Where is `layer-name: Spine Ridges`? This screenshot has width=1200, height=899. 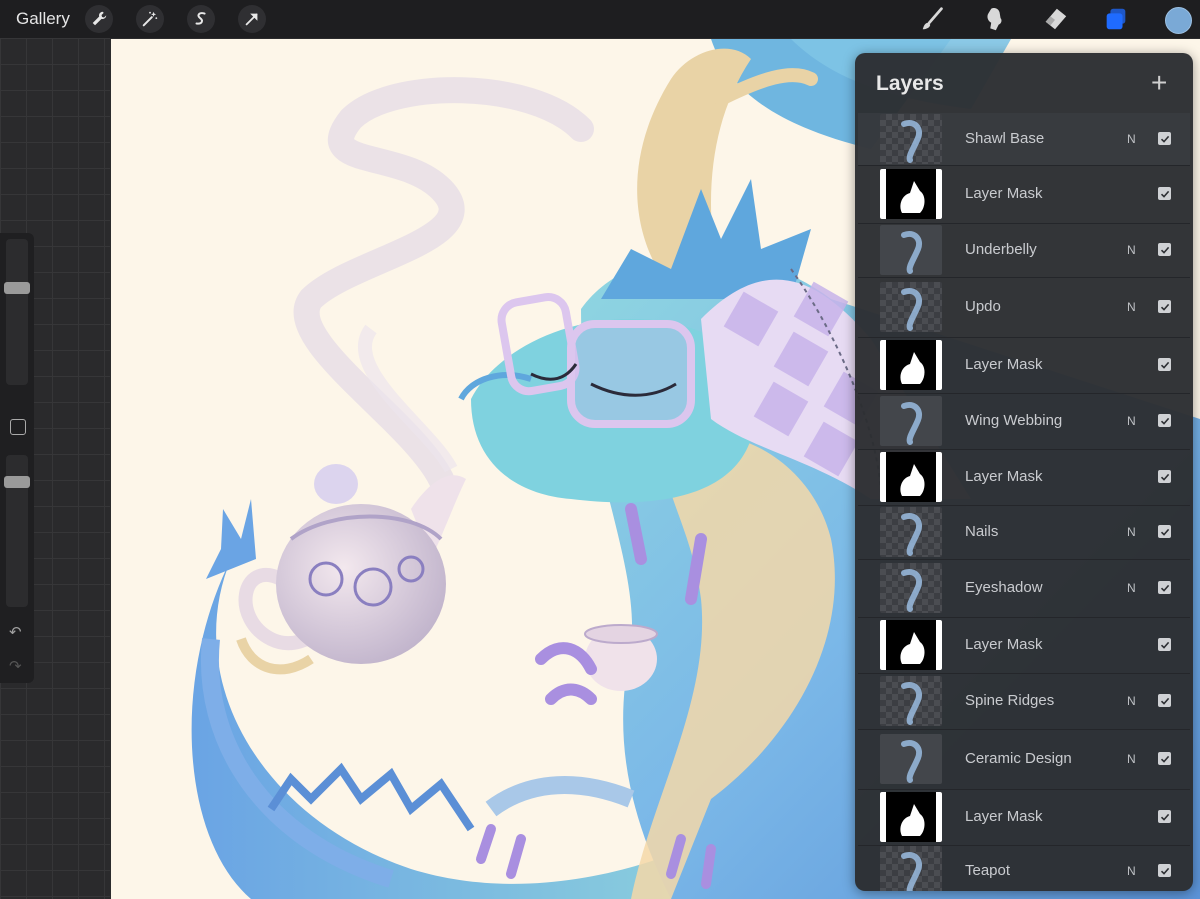
layer-name: Spine Ridges is located at coordinates (1010, 700).